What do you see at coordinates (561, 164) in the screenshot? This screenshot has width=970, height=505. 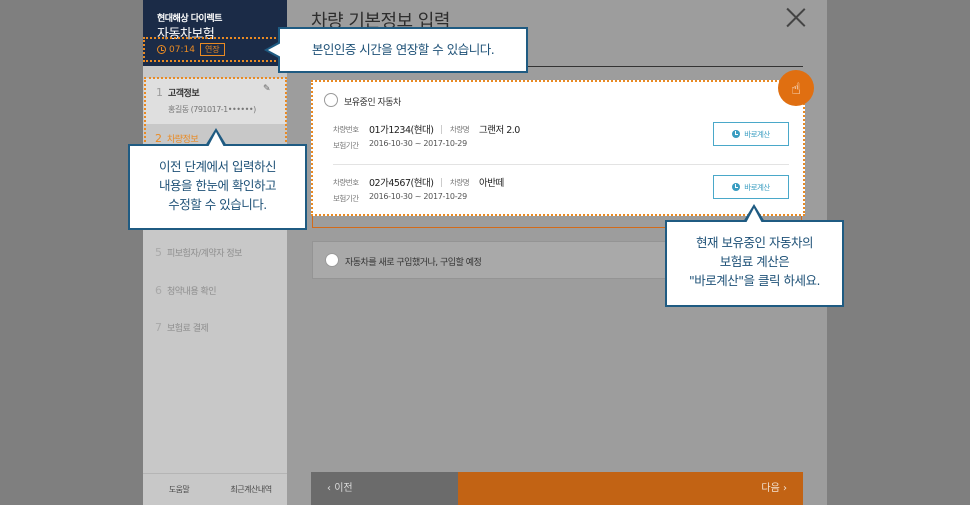 I see `car-divider` at bounding box center [561, 164].